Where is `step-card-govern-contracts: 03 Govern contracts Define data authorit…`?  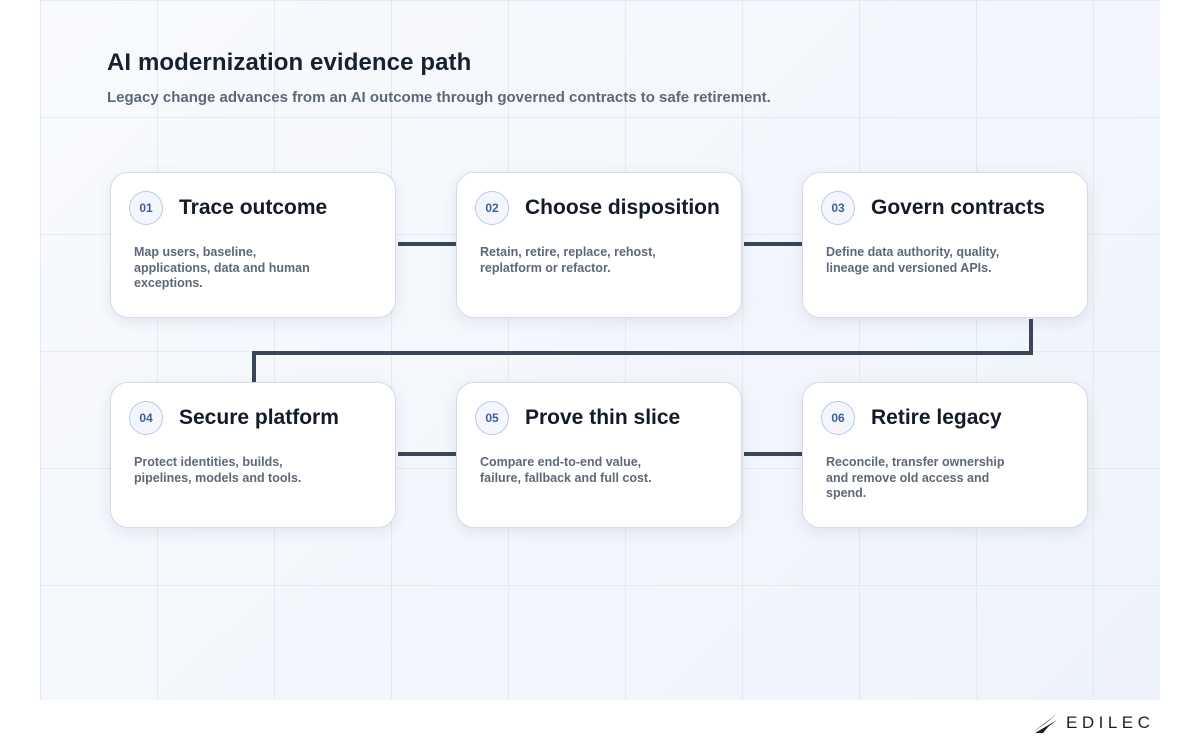 step-card-govern-contracts: 03 Govern contracts Define data authorit… is located at coordinates (945, 245).